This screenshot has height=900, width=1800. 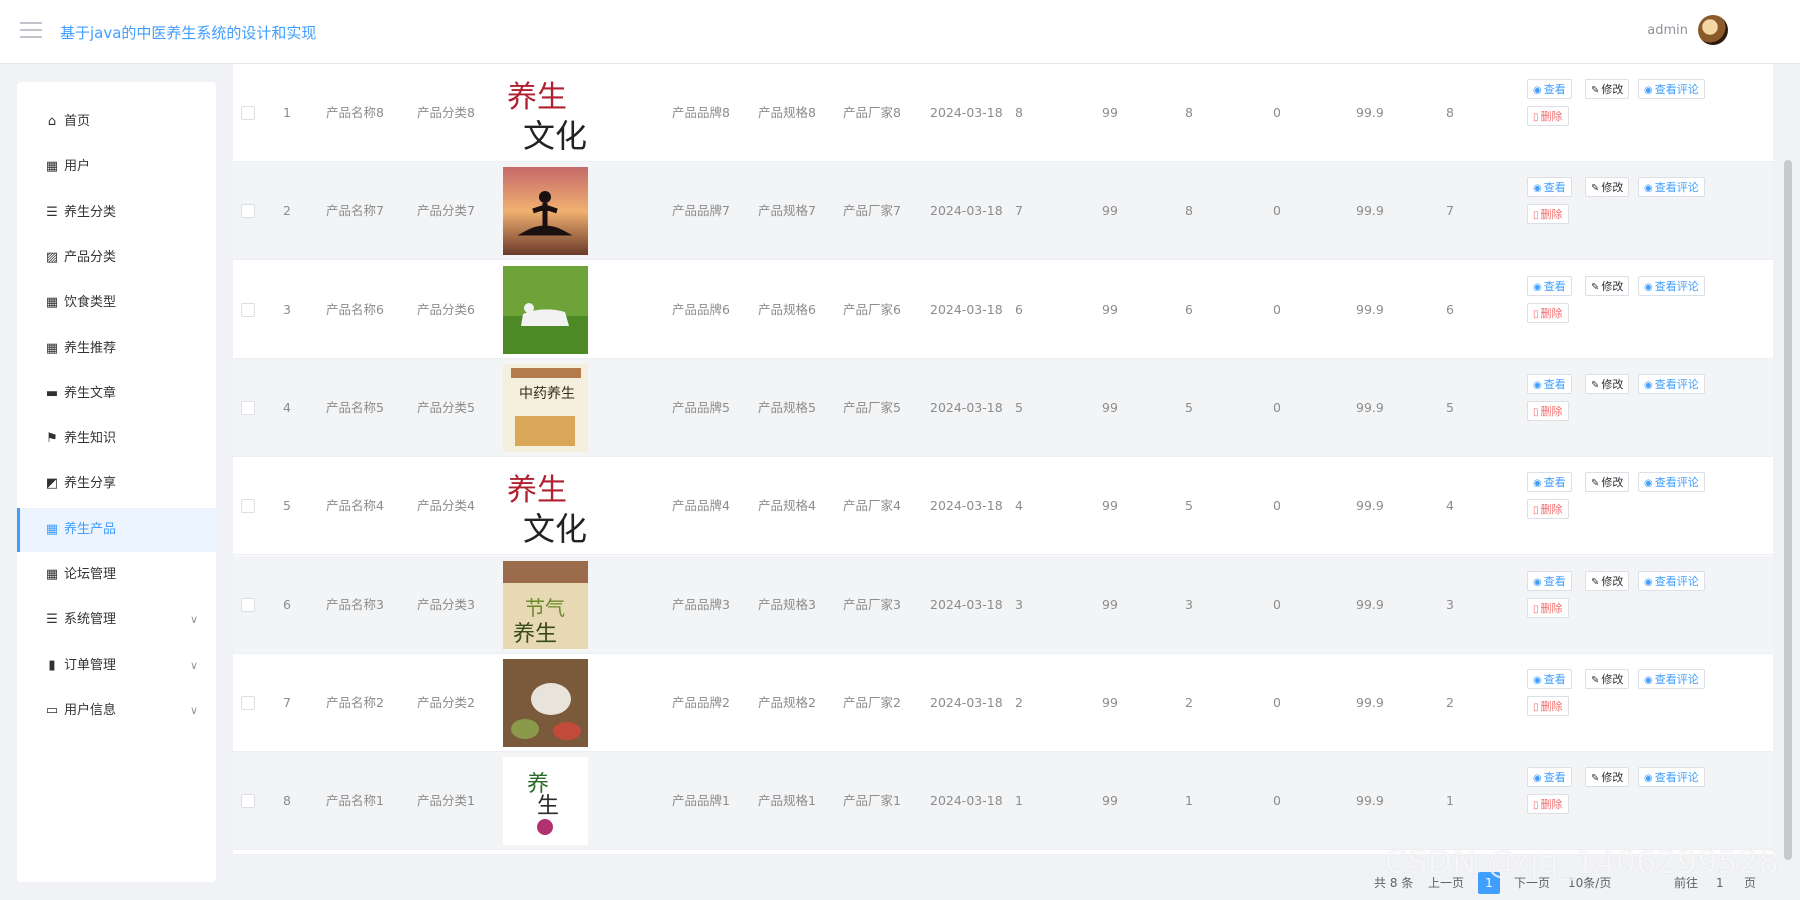 I want to click on sidebar-item: ◩ 养生分享, so click(x=116, y=484).